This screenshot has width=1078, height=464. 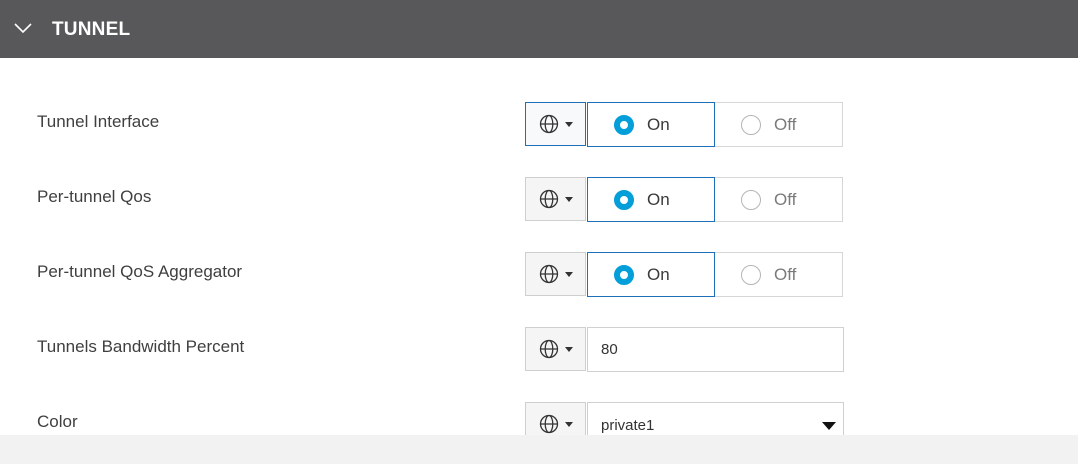 I want to click on per-tunnel-qos-label: Per-tunnel Qos, so click(x=94, y=196).